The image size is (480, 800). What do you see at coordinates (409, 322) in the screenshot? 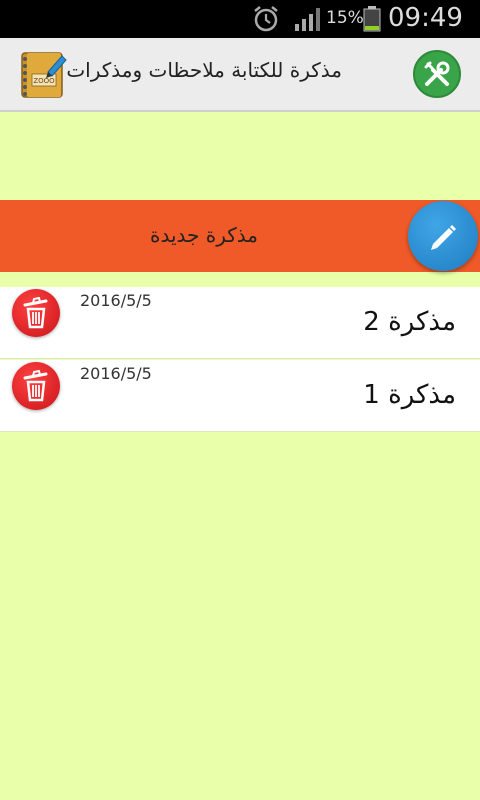
I see `note-title: مذكرة 2` at bounding box center [409, 322].